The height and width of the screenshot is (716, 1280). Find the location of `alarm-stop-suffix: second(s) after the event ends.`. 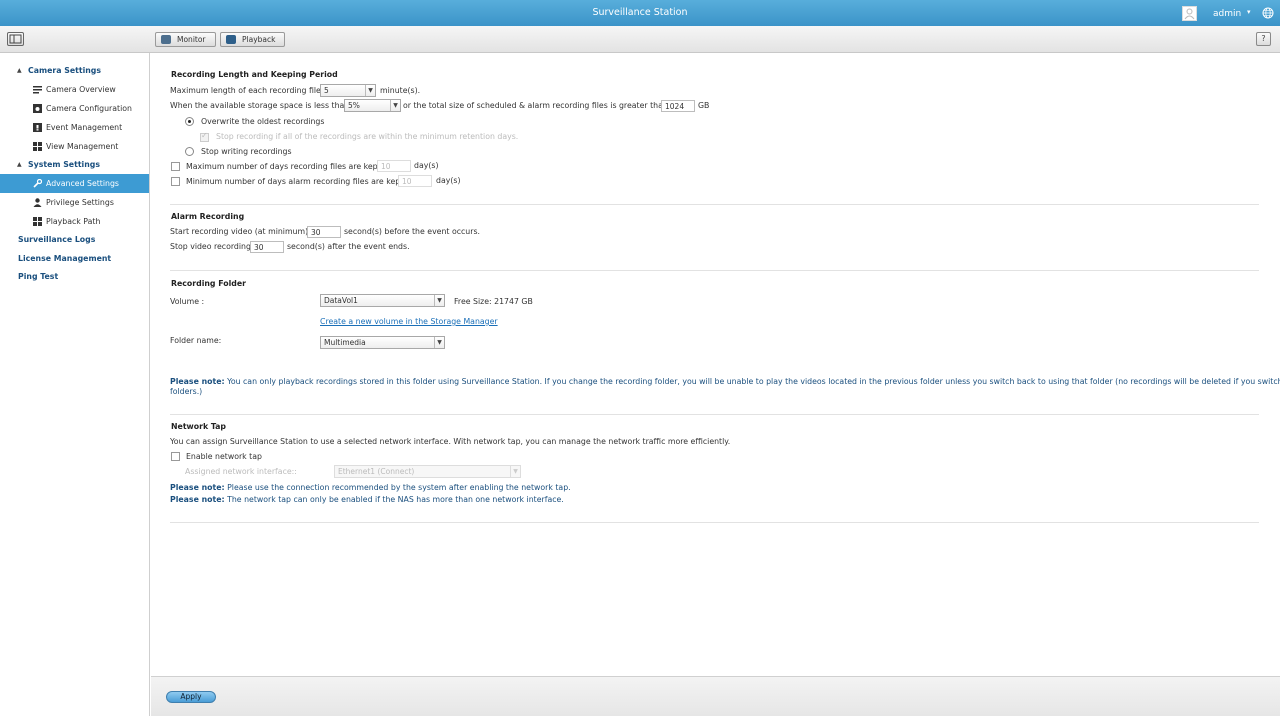

alarm-stop-suffix: second(s) after the event ends. is located at coordinates (348, 246).